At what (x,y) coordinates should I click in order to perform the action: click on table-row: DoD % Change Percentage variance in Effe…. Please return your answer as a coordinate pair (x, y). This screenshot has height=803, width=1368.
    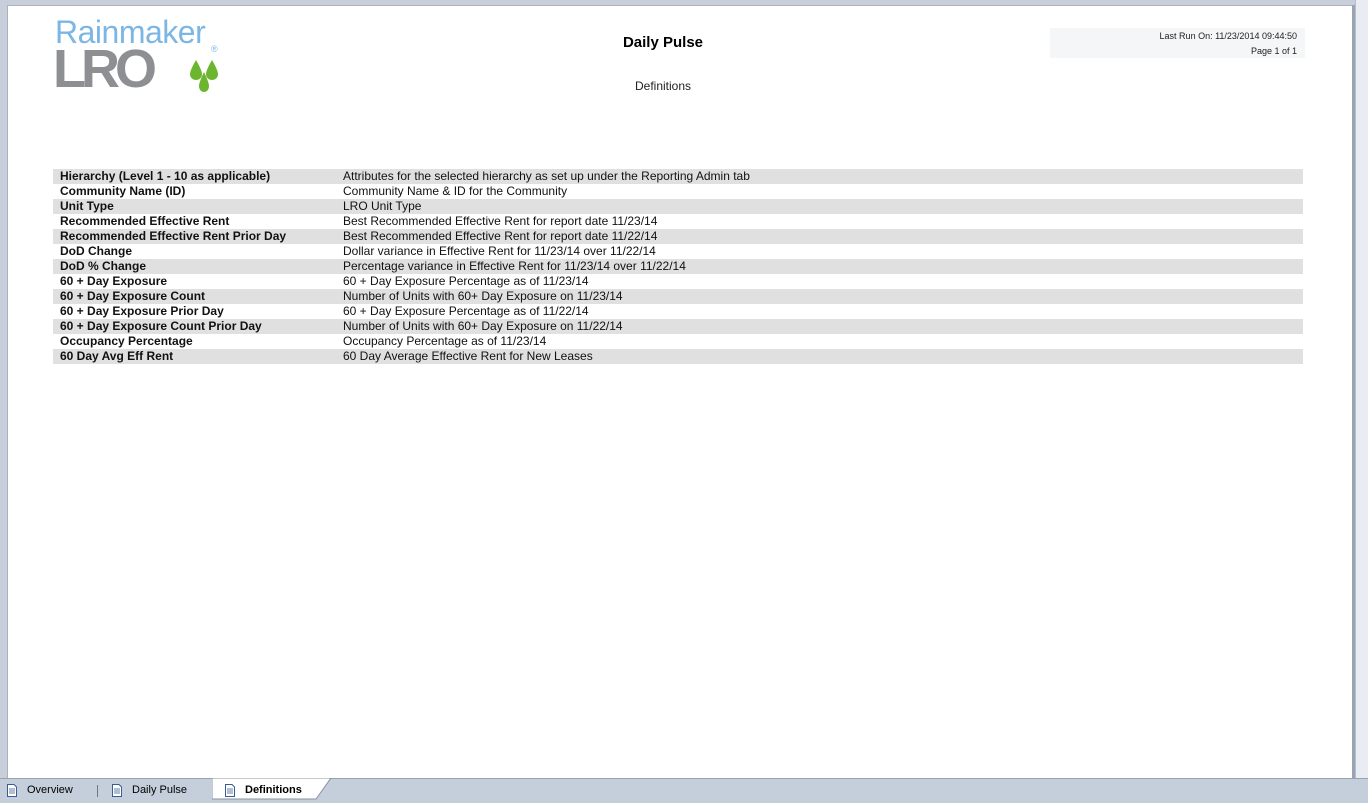
    Looking at the image, I should click on (678, 266).